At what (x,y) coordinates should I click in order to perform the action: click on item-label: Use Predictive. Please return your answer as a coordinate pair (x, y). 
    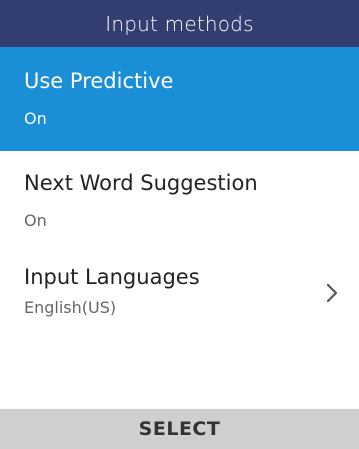
    Looking at the image, I should click on (99, 81).